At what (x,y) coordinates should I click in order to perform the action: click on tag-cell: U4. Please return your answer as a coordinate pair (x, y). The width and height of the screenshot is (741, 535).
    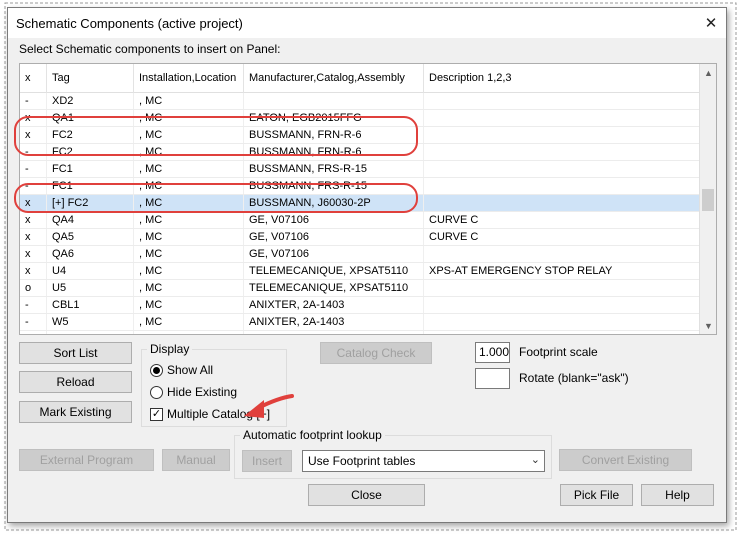
    Looking at the image, I should click on (90, 271).